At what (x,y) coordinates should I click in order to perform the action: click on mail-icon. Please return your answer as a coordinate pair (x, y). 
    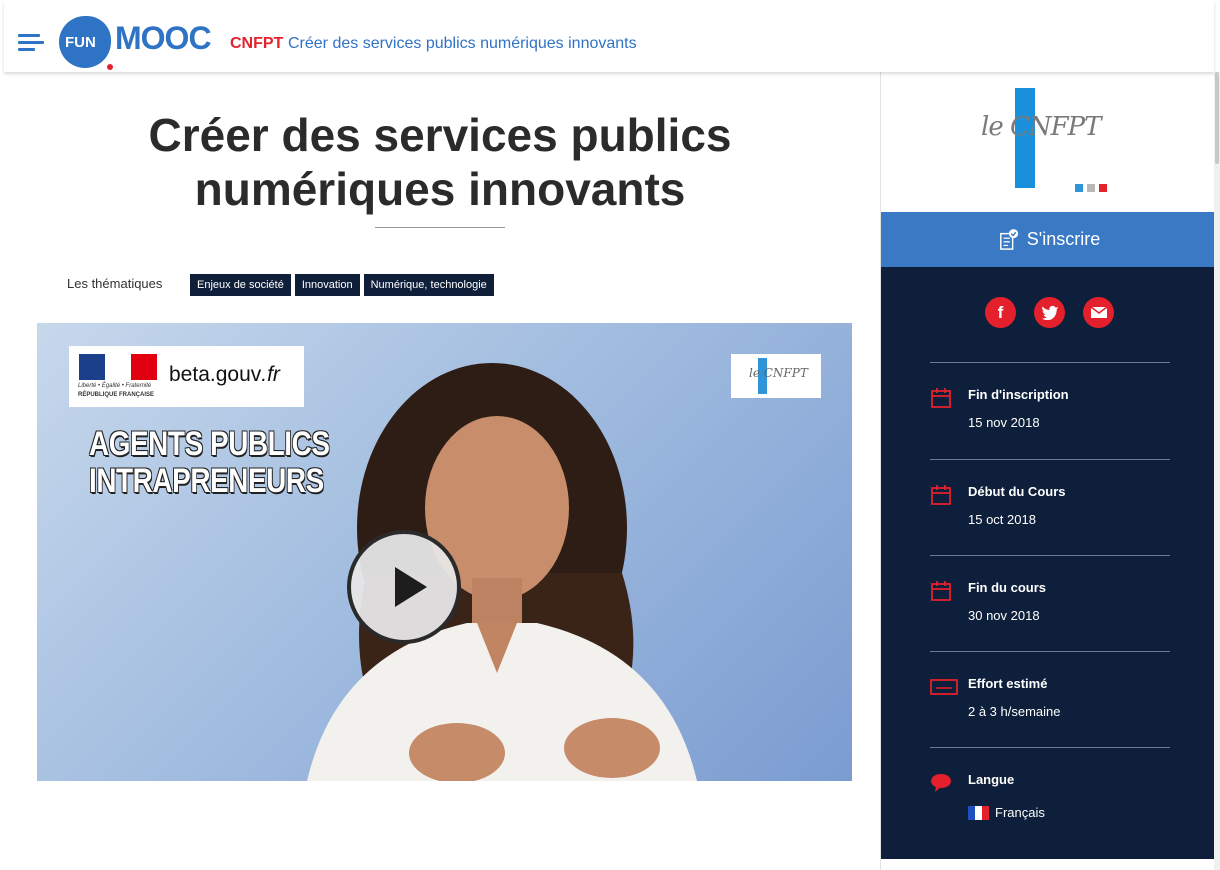
    Looking at the image, I should click on (1098, 312).